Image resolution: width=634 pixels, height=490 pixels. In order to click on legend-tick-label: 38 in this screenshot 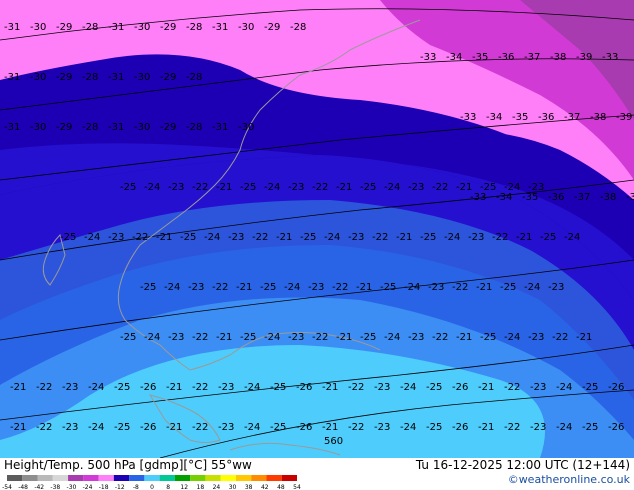, I will do `click(249, 487)`.